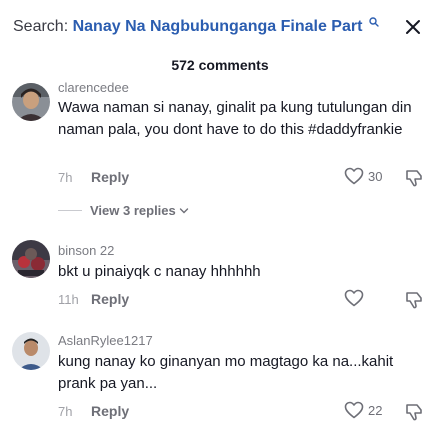 This screenshot has height=440, width=440. What do you see at coordinates (68, 299) in the screenshot?
I see `comment-time: 11h` at bounding box center [68, 299].